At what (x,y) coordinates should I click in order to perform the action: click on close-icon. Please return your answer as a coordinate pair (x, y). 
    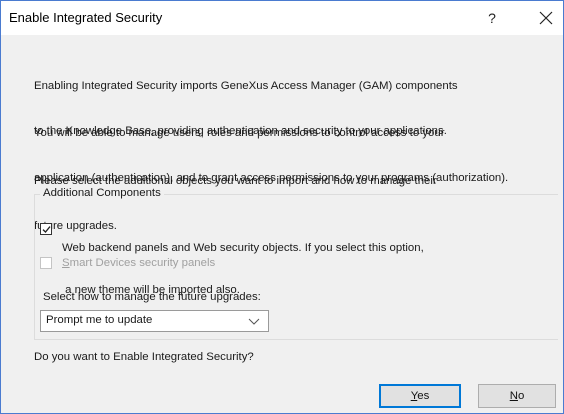
    Looking at the image, I should click on (546, 18).